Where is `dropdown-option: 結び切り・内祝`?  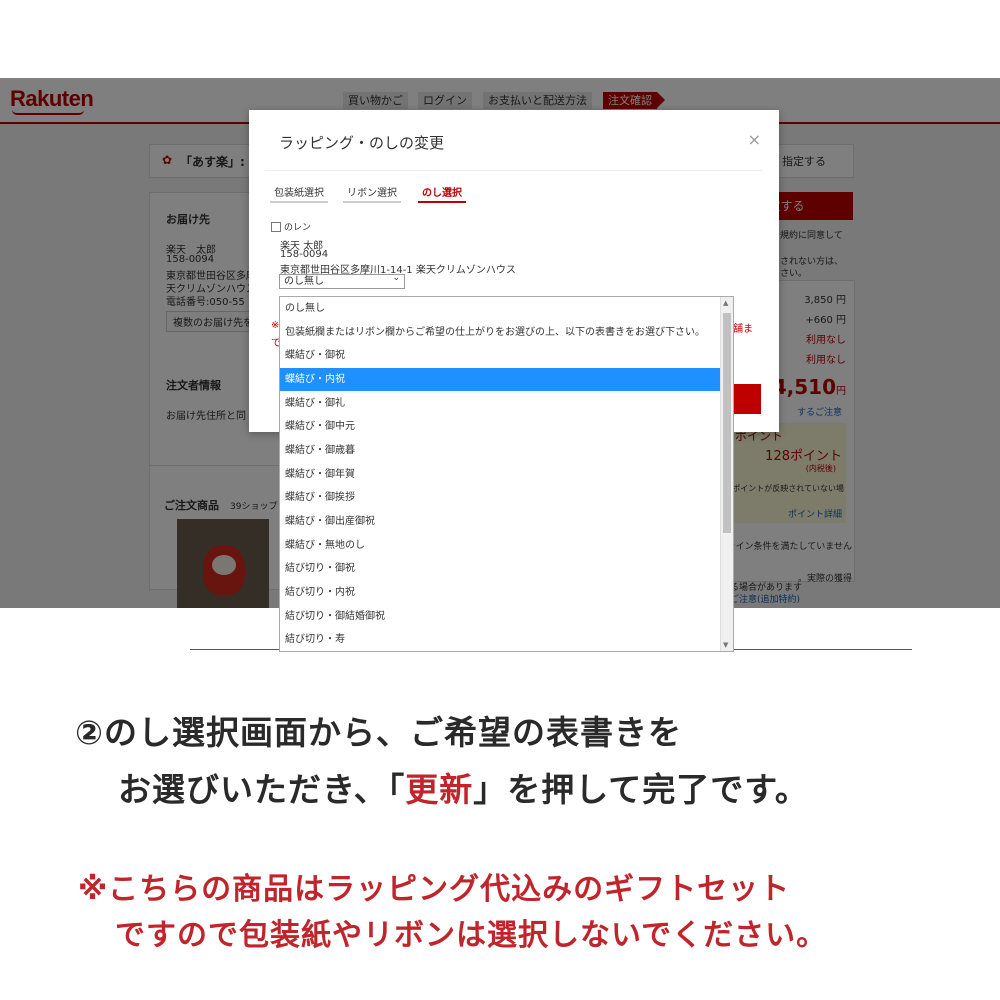
dropdown-option: 結び切り・内祝 is located at coordinates (502, 592).